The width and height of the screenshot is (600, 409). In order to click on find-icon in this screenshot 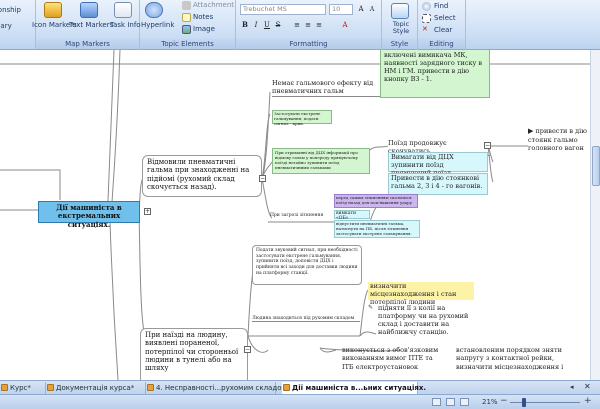, I will do `click(426, 6)`.